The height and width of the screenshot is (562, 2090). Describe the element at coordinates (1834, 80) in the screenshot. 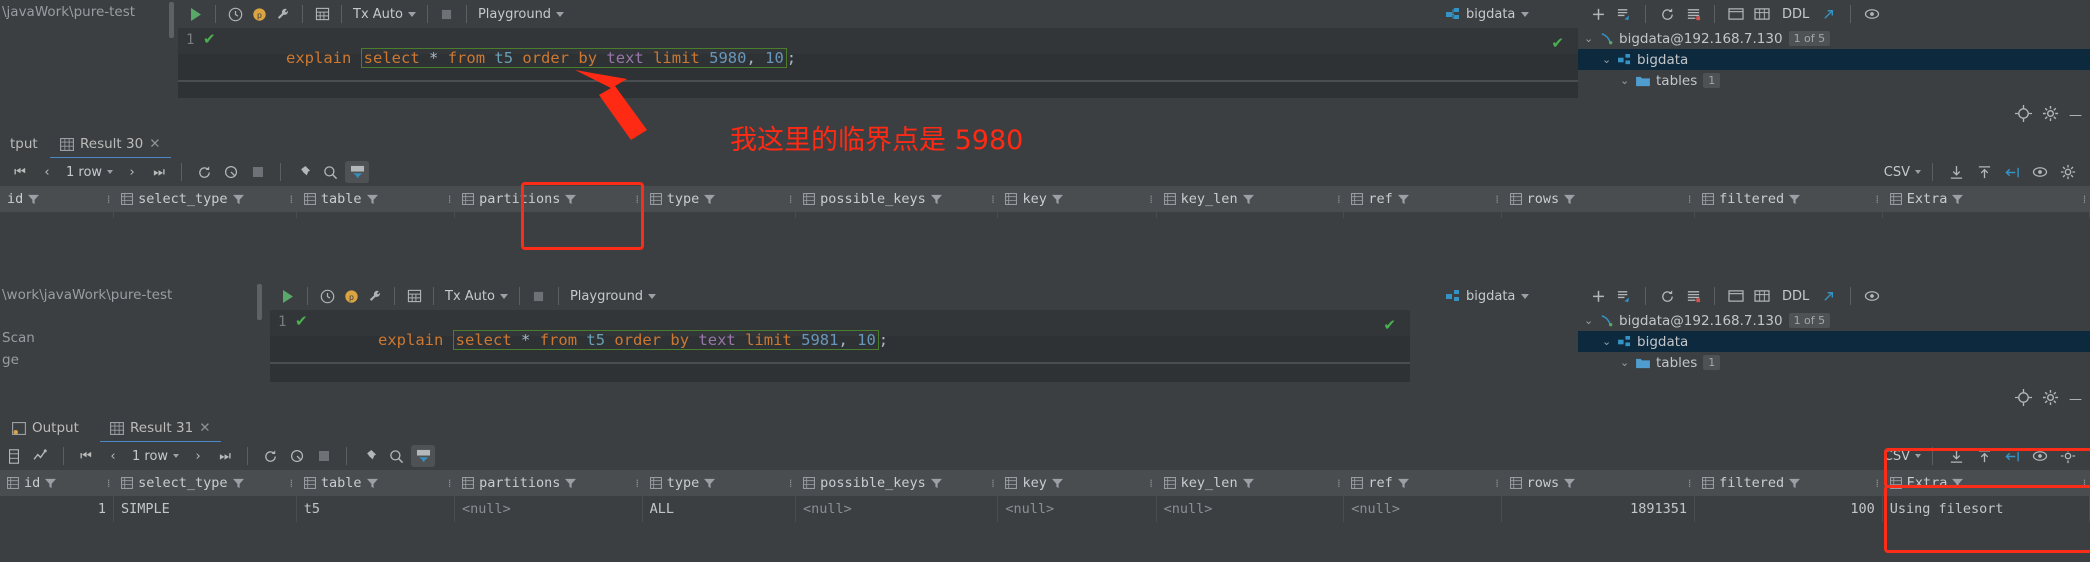

I see `tree-tables-row: ⌄ tables 1` at that location.